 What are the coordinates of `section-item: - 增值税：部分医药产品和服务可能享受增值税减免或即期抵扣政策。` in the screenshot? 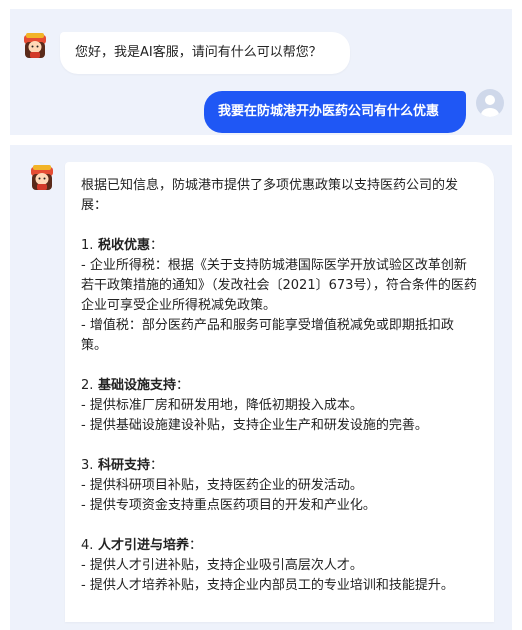 It's located at (267, 335).